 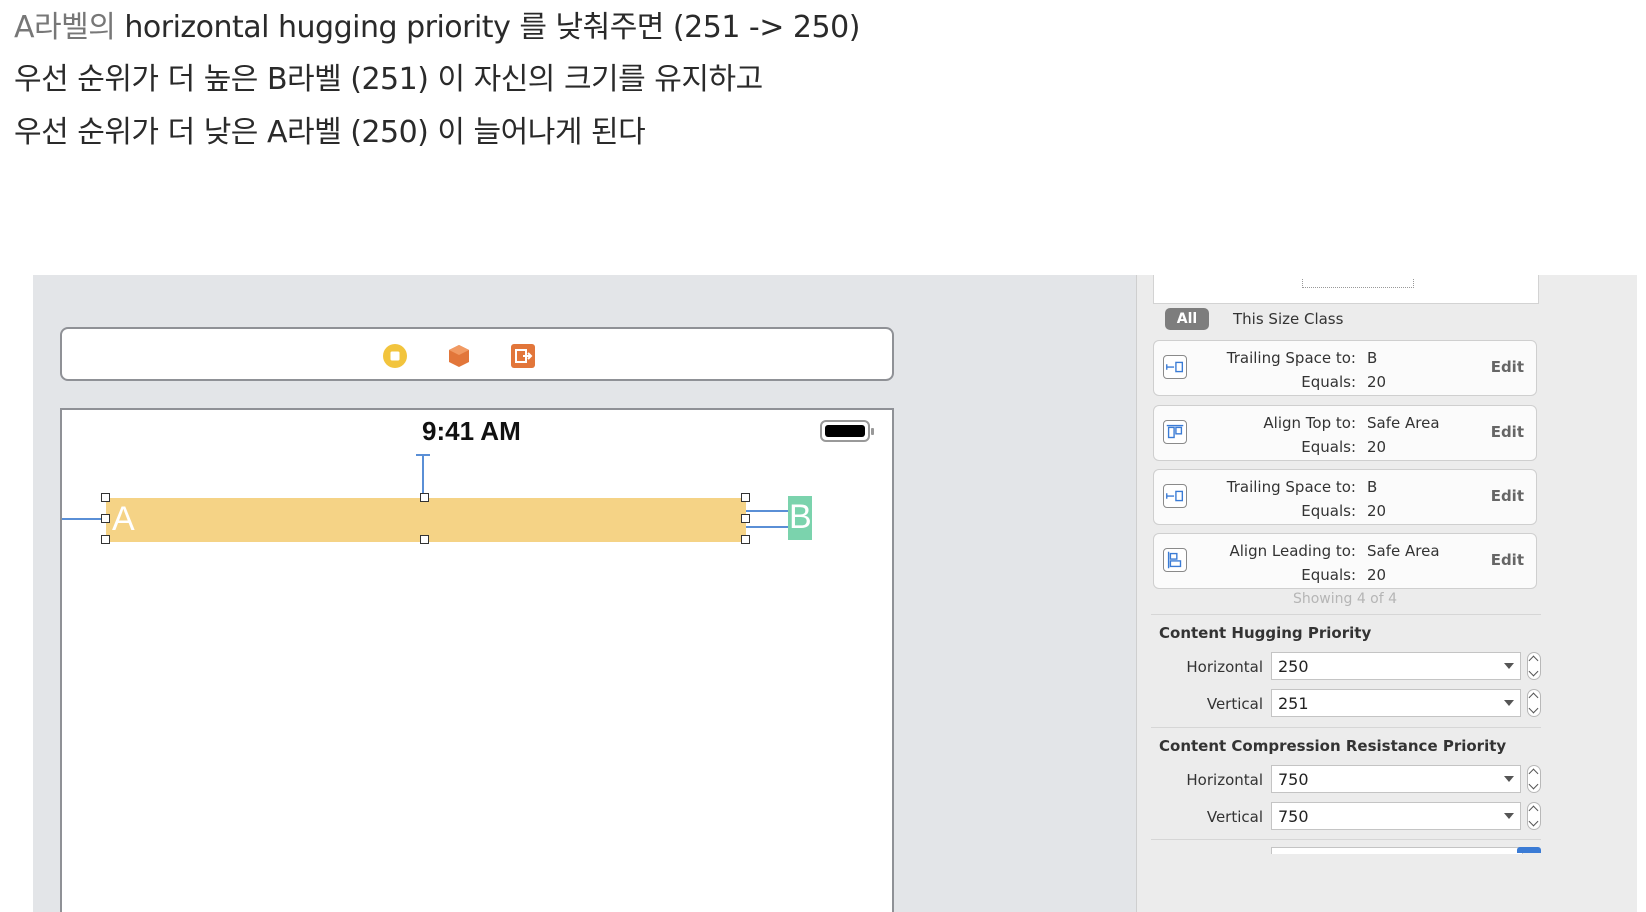 I want to click on compression-horizontal-label: Horizontal, so click(x=1224, y=780).